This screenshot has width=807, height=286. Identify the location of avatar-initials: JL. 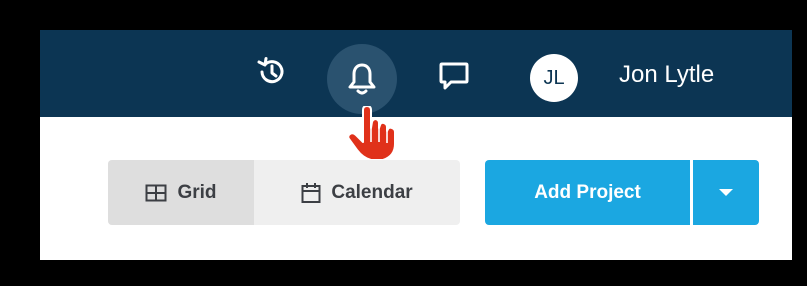
(554, 77).